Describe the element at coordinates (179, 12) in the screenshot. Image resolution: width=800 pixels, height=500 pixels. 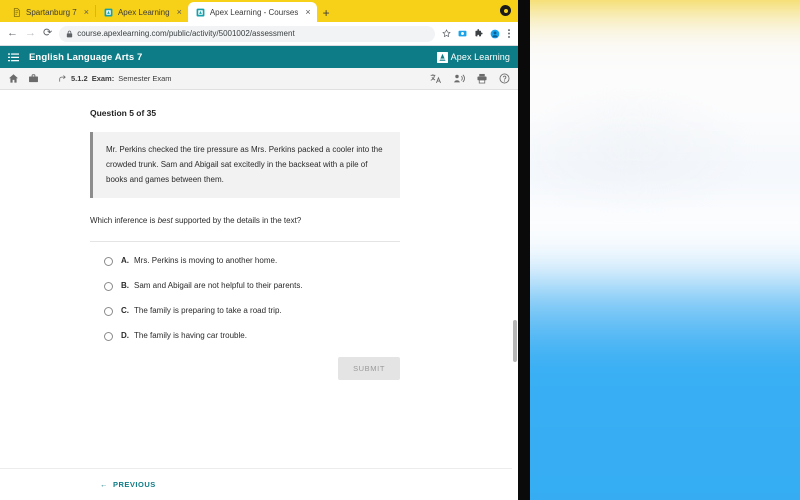
I see `browser-tab-2-close-icon: ×` at that location.